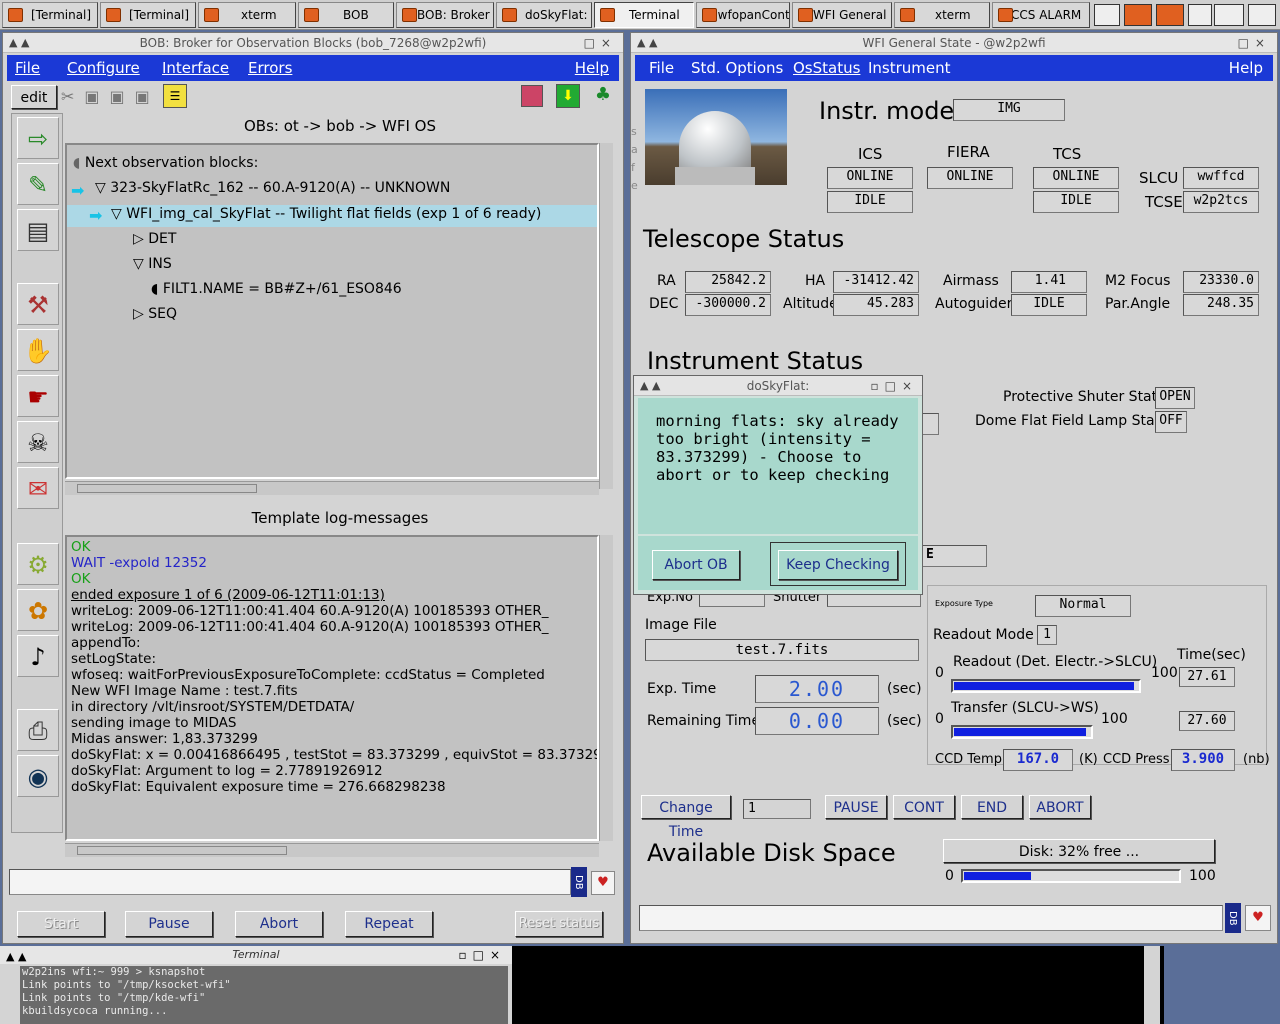  I want to click on start-button: Start, so click(61, 924).